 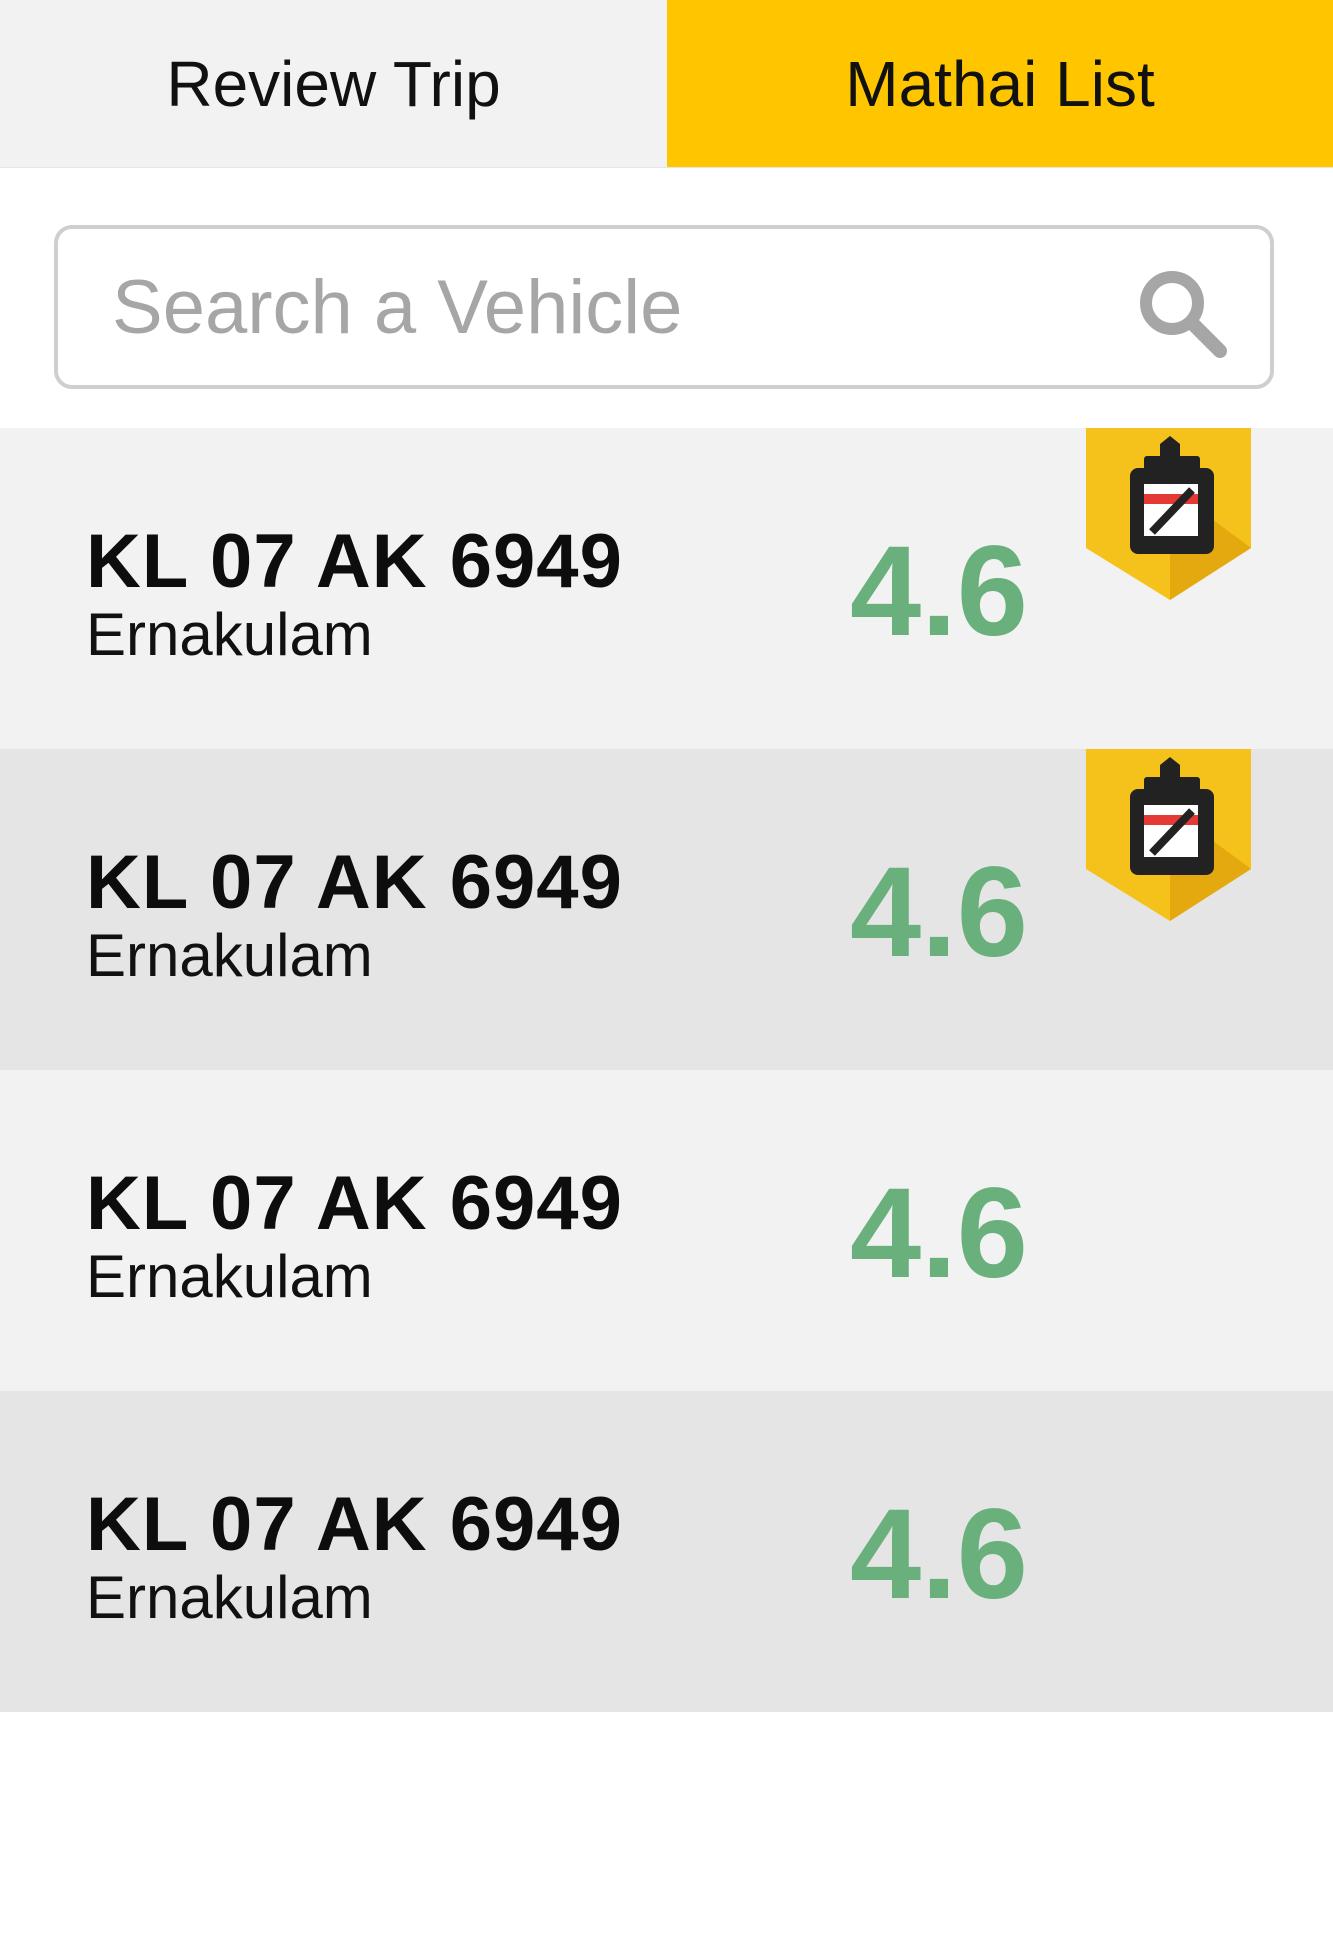 I want to click on search-box, so click(x=664, y=307).